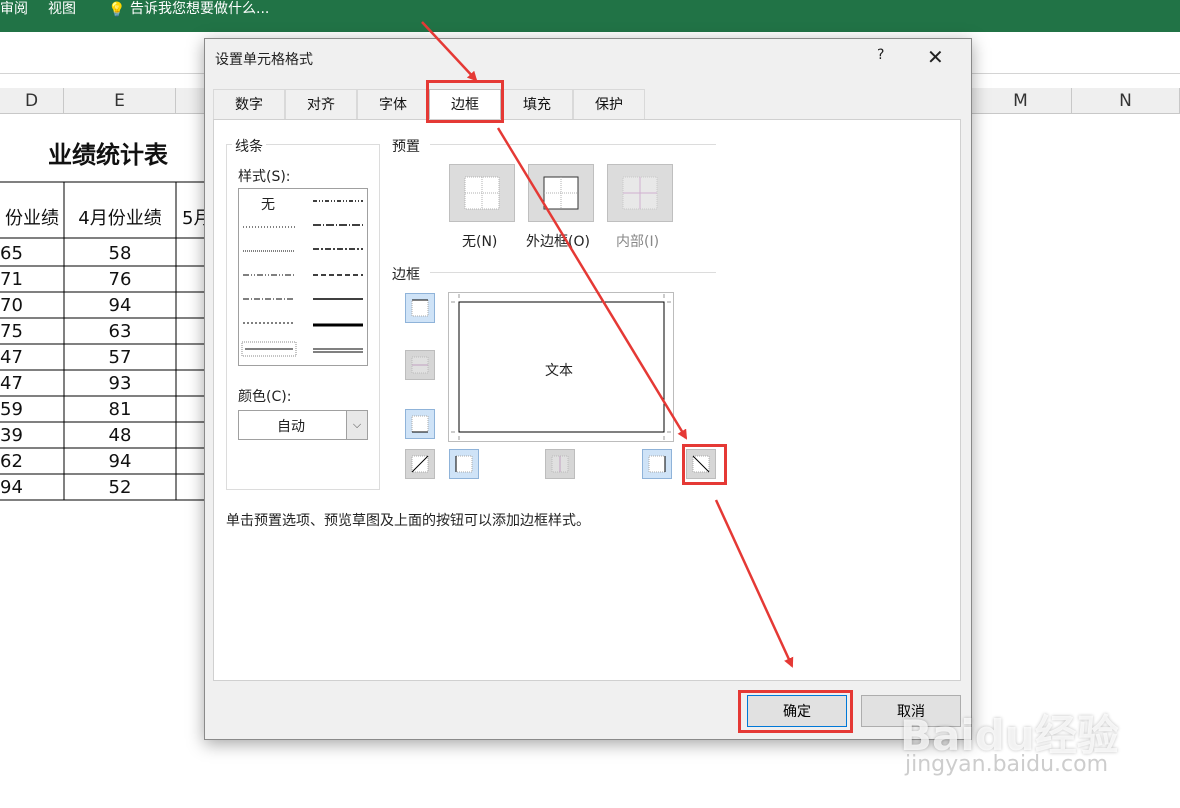  I want to click on highlight-diagonal-button, so click(704, 464).